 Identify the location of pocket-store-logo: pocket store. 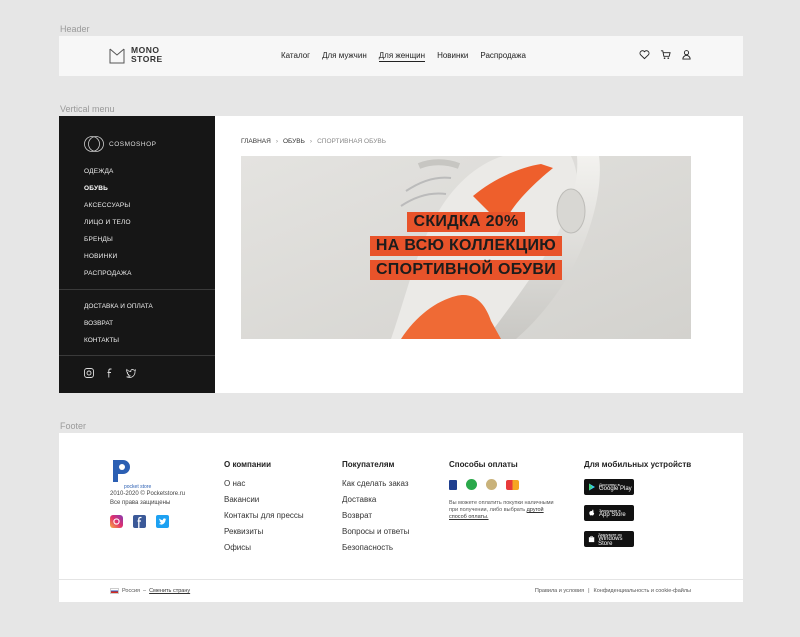
(130, 473).